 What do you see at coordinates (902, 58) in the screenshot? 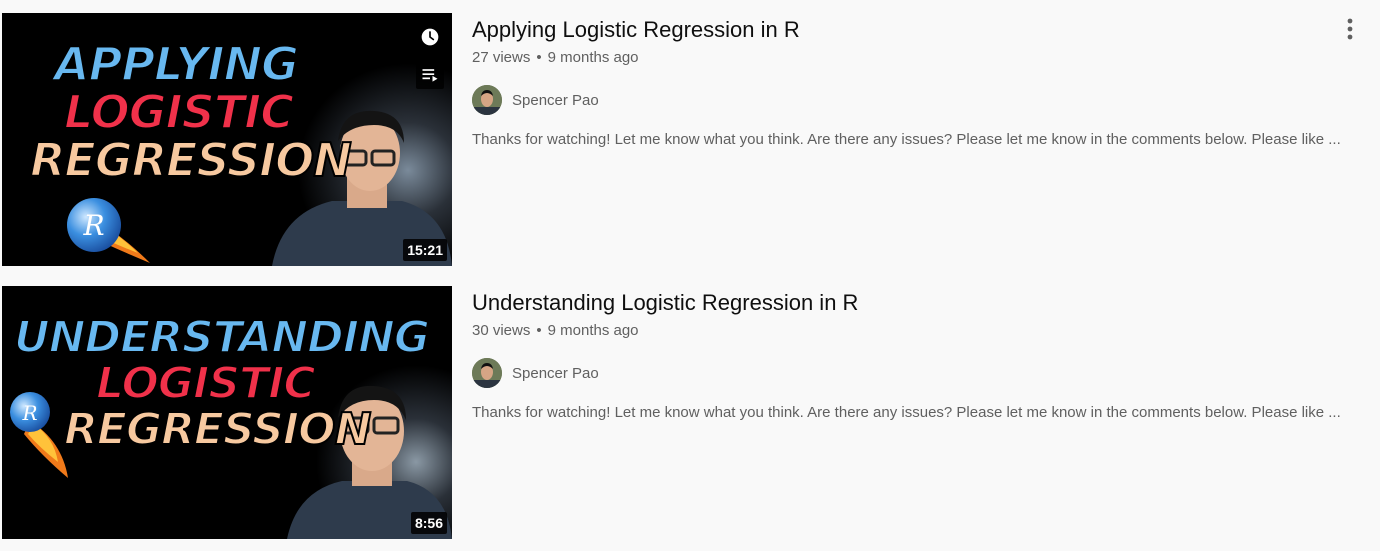
I see `video-metadata: 27 views • 9 months ago` at bounding box center [902, 58].